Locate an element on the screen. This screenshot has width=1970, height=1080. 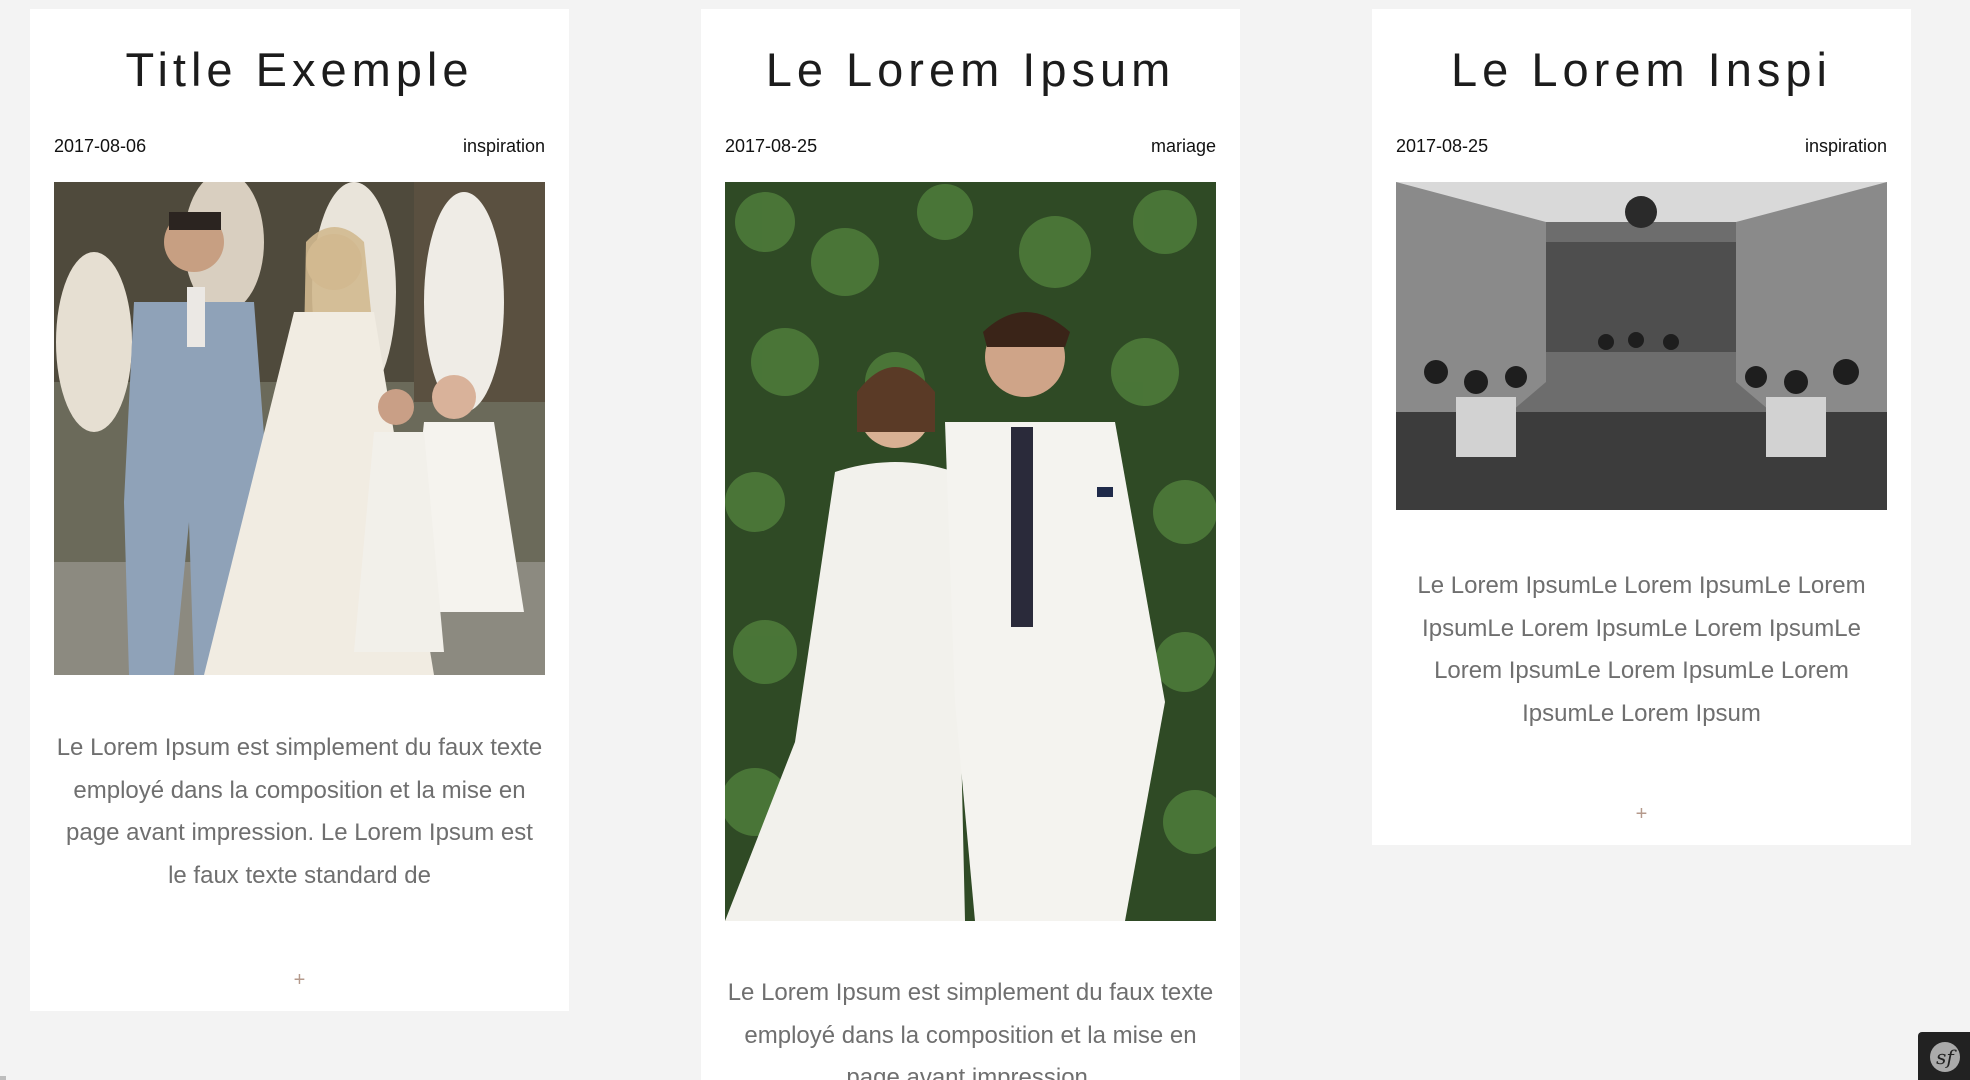
symfony-logo-icon: sf is located at coordinates (1945, 1057).